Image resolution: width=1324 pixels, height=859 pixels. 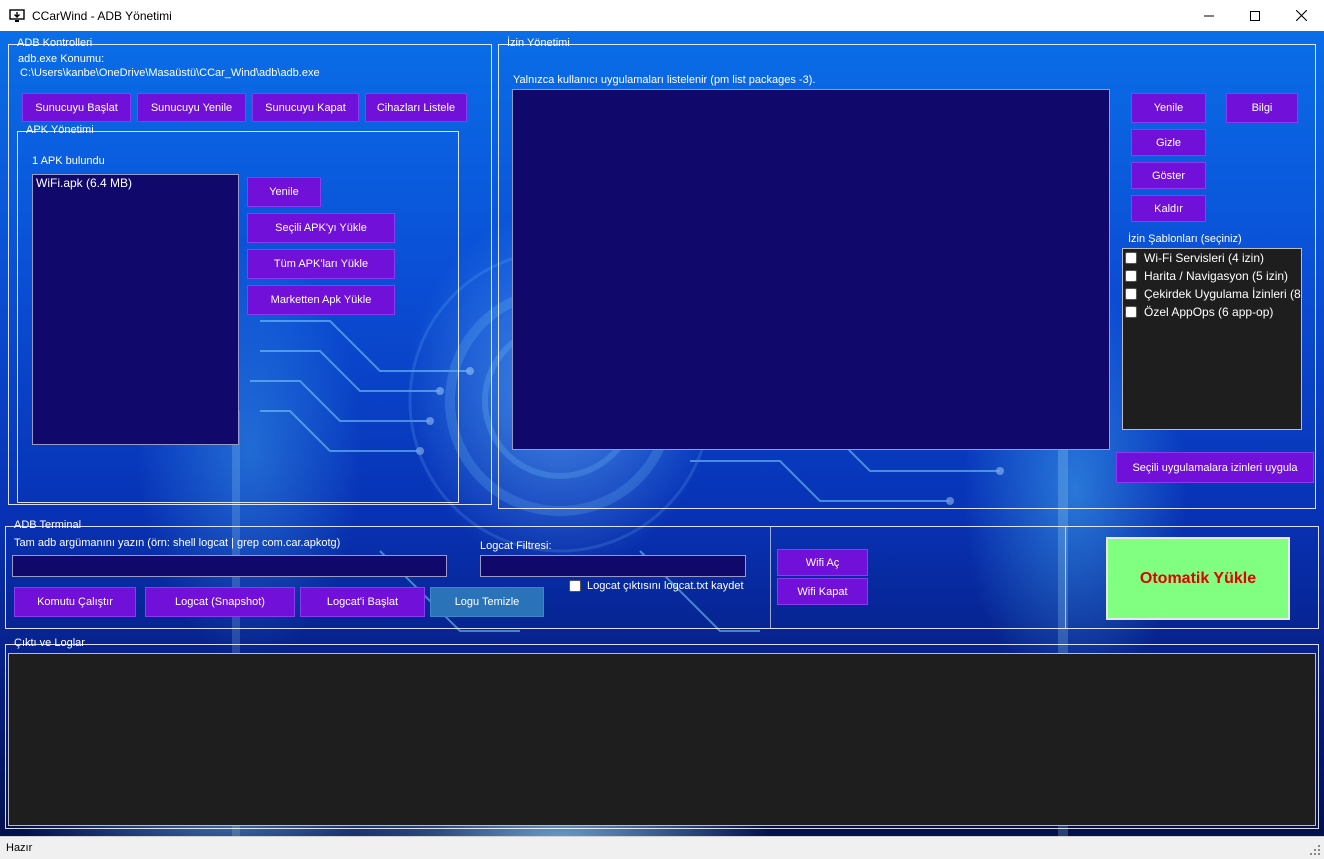 I want to click on permission-management-legend: İzin Yönetimi, so click(x=538, y=43).